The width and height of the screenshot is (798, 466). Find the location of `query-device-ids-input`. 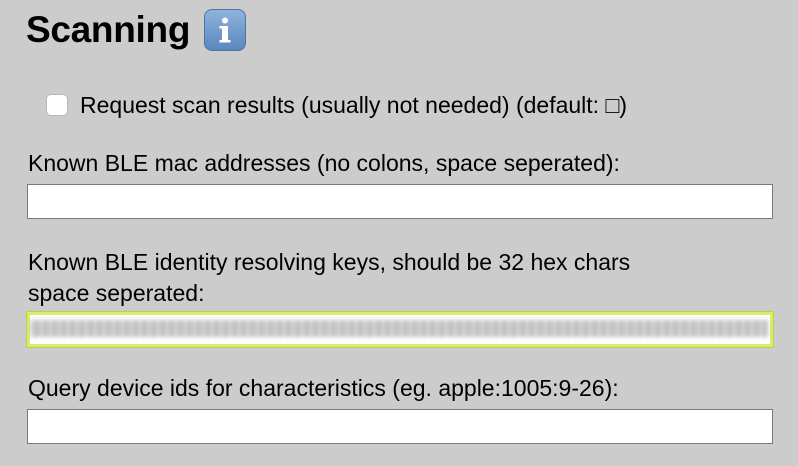

query-device-ids-input is located at coordinates (400, 426).